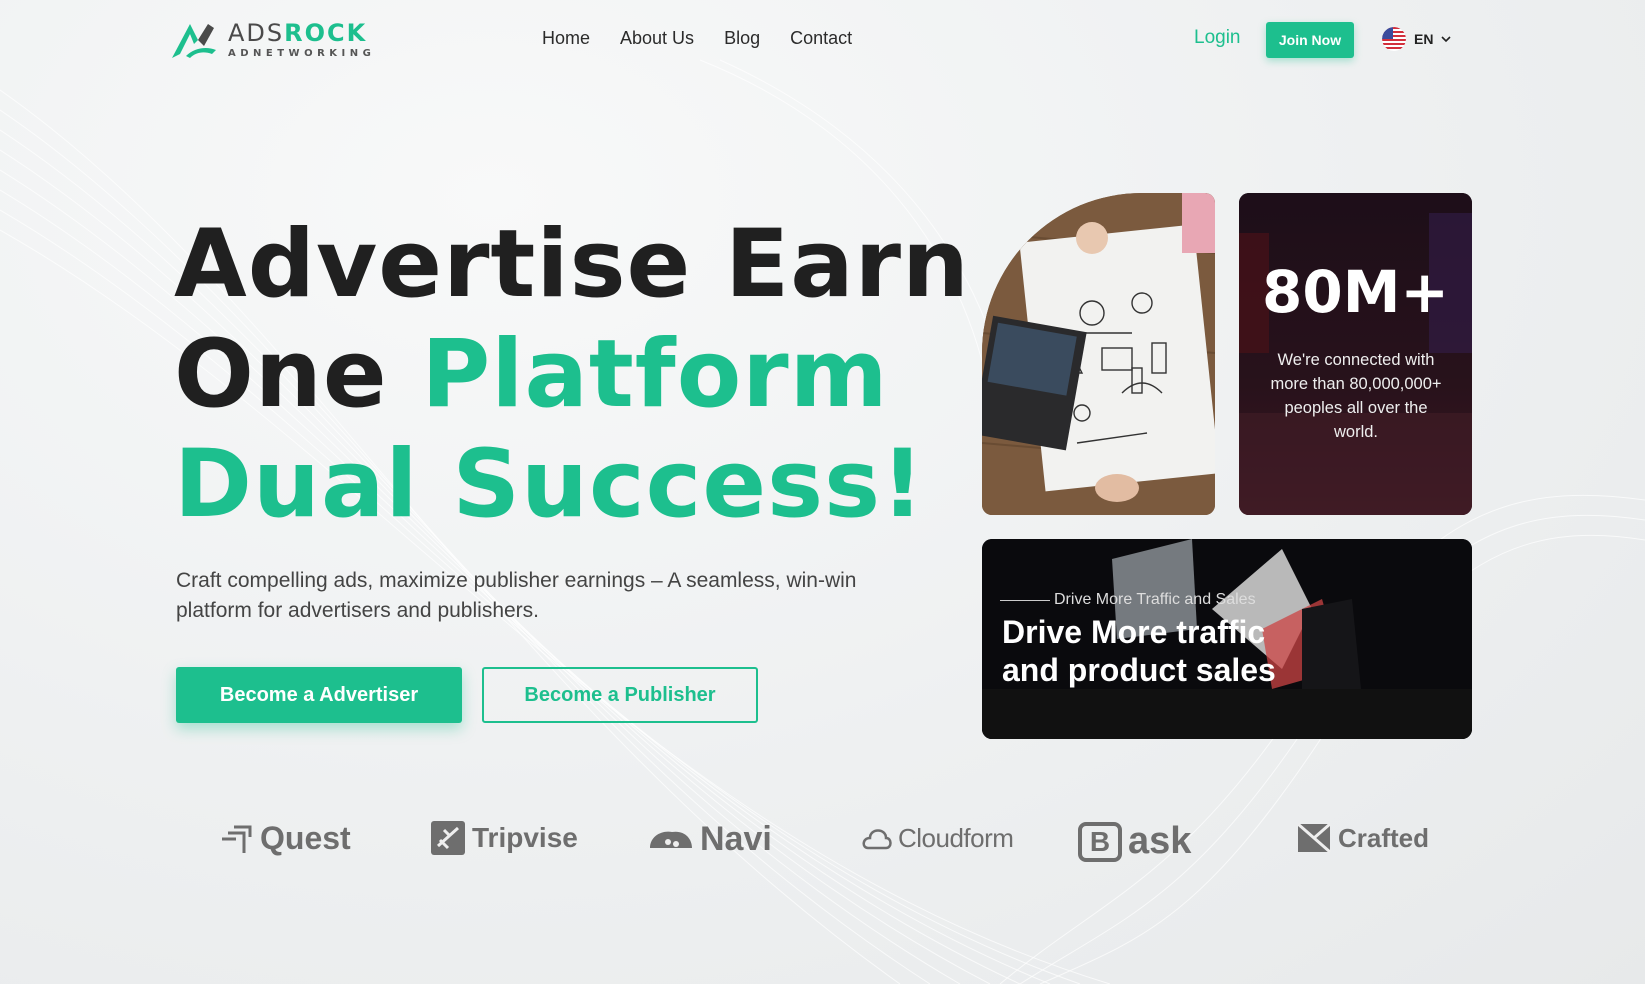  Describe the element at coordinates (1424, 39) in the screenshot. I see `language-code: EN` at that location.